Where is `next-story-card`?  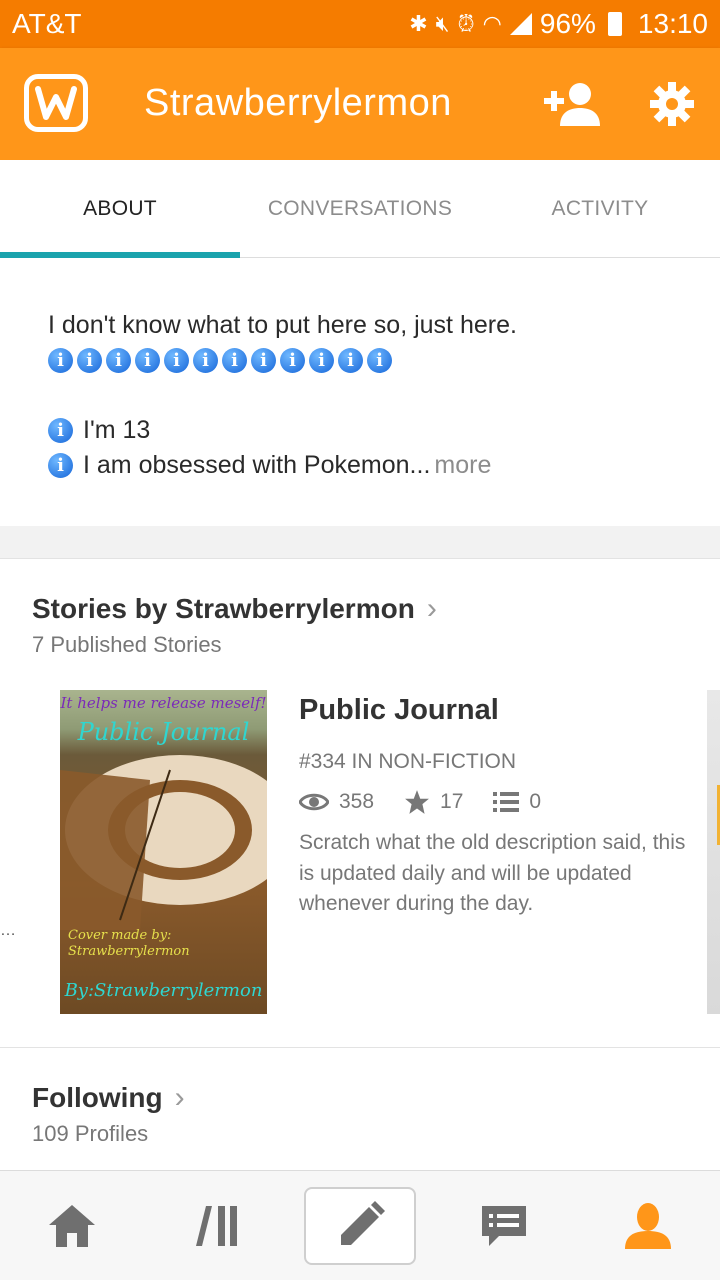
next-story-card is located at coordinates (713, 852).